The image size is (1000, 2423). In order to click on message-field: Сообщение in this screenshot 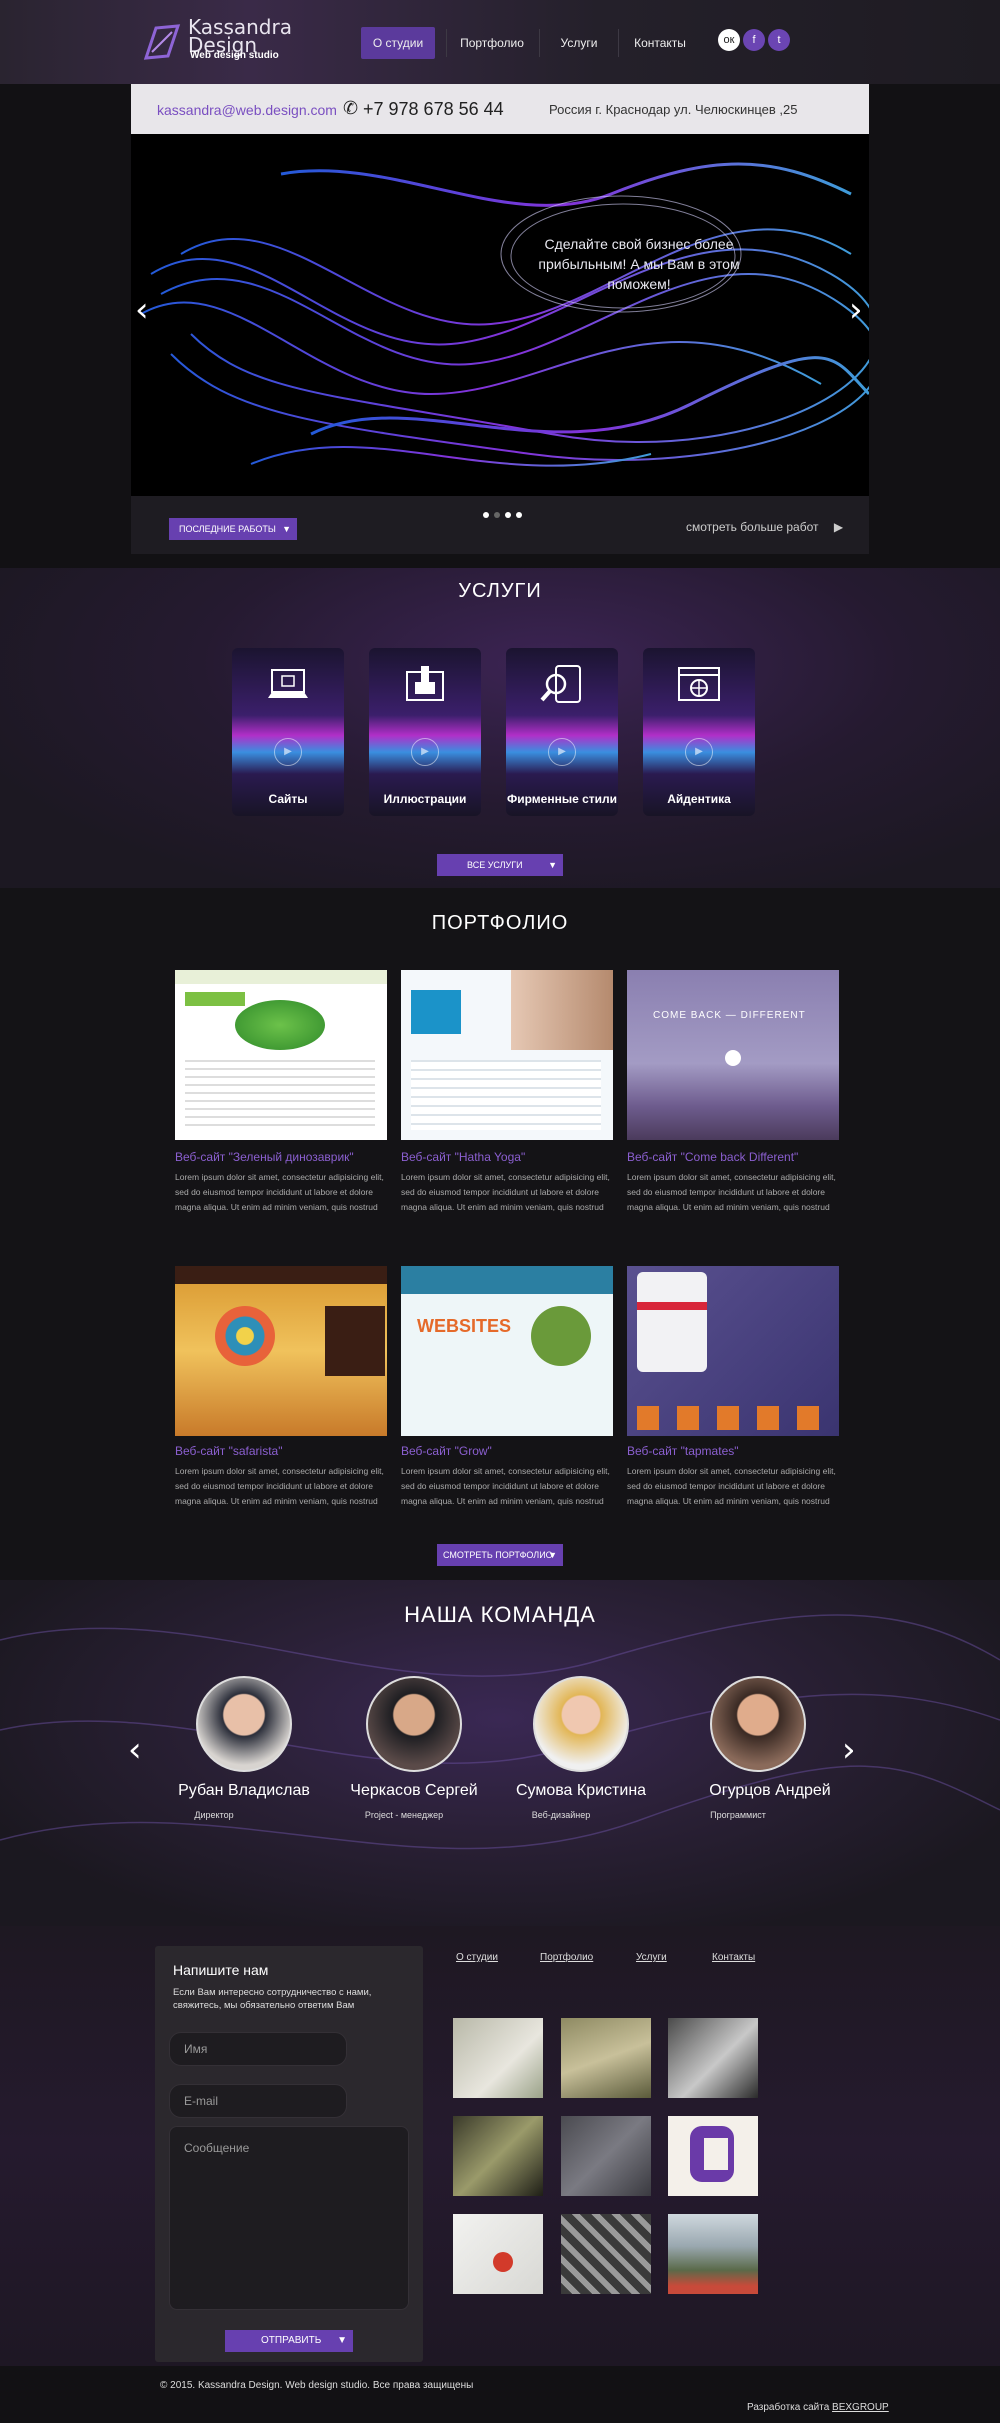, I will do `click(289, 2218)`.